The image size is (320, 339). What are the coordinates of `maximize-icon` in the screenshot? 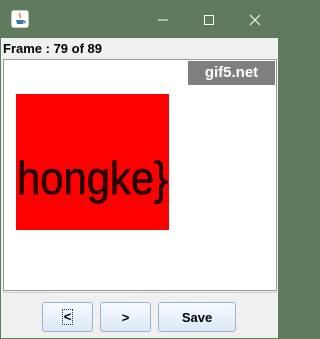 It's located at (209, 19).